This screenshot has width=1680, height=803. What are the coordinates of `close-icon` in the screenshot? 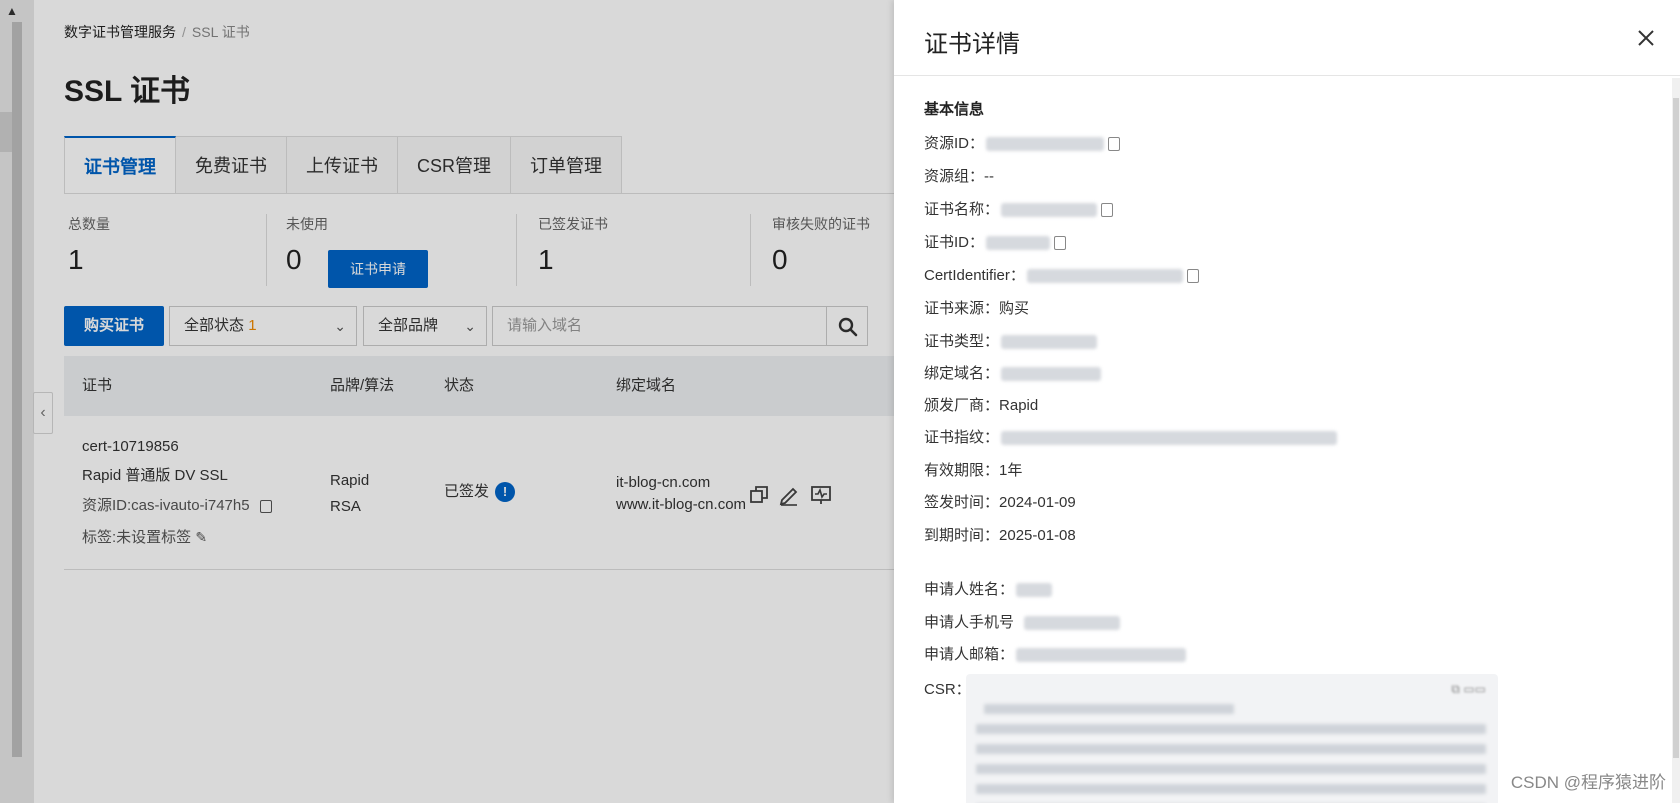 It's located at (1646, 38).